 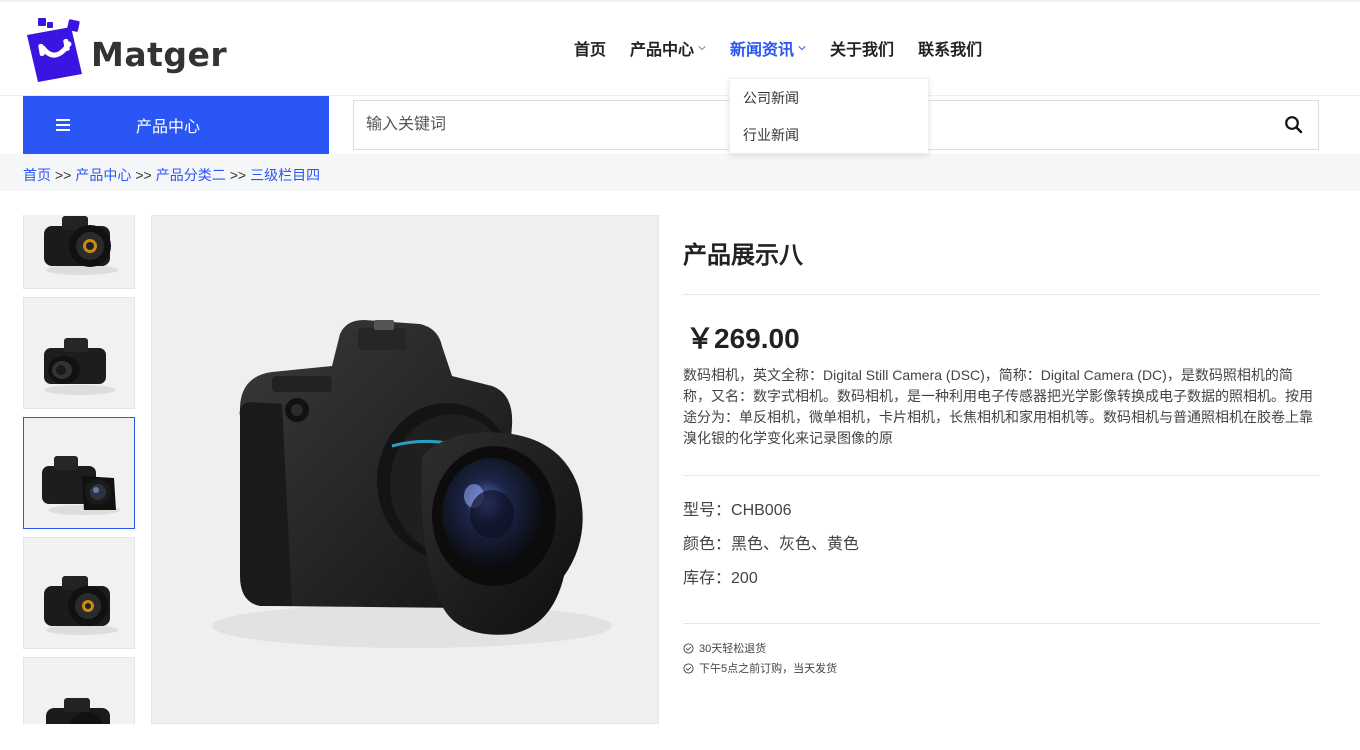 I want to click on breadcrumb-home: 首页, so click(x=37, y=175).